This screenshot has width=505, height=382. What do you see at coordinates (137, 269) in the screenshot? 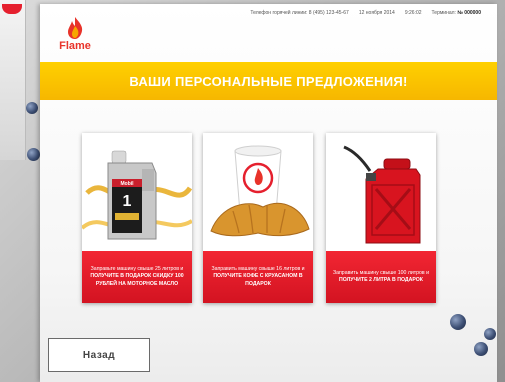
I see `offer-condition: Заправьте машину свыше 25 литров и` at bounding box center [137, 269].